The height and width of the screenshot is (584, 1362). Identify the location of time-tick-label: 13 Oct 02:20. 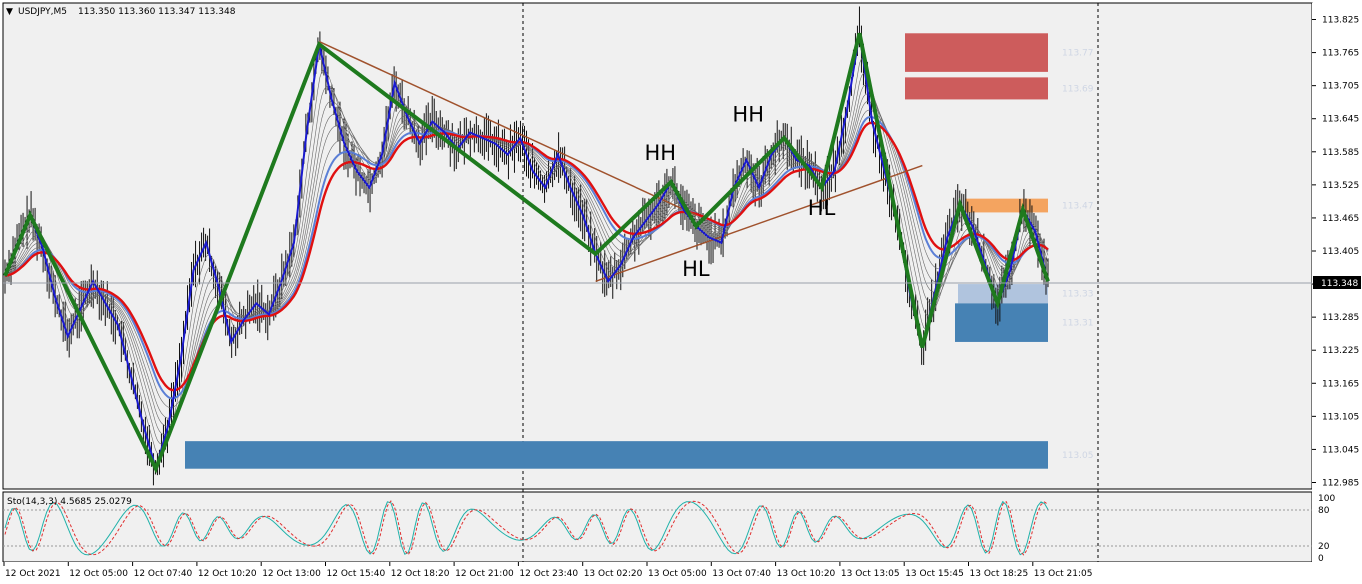
(613, 574).